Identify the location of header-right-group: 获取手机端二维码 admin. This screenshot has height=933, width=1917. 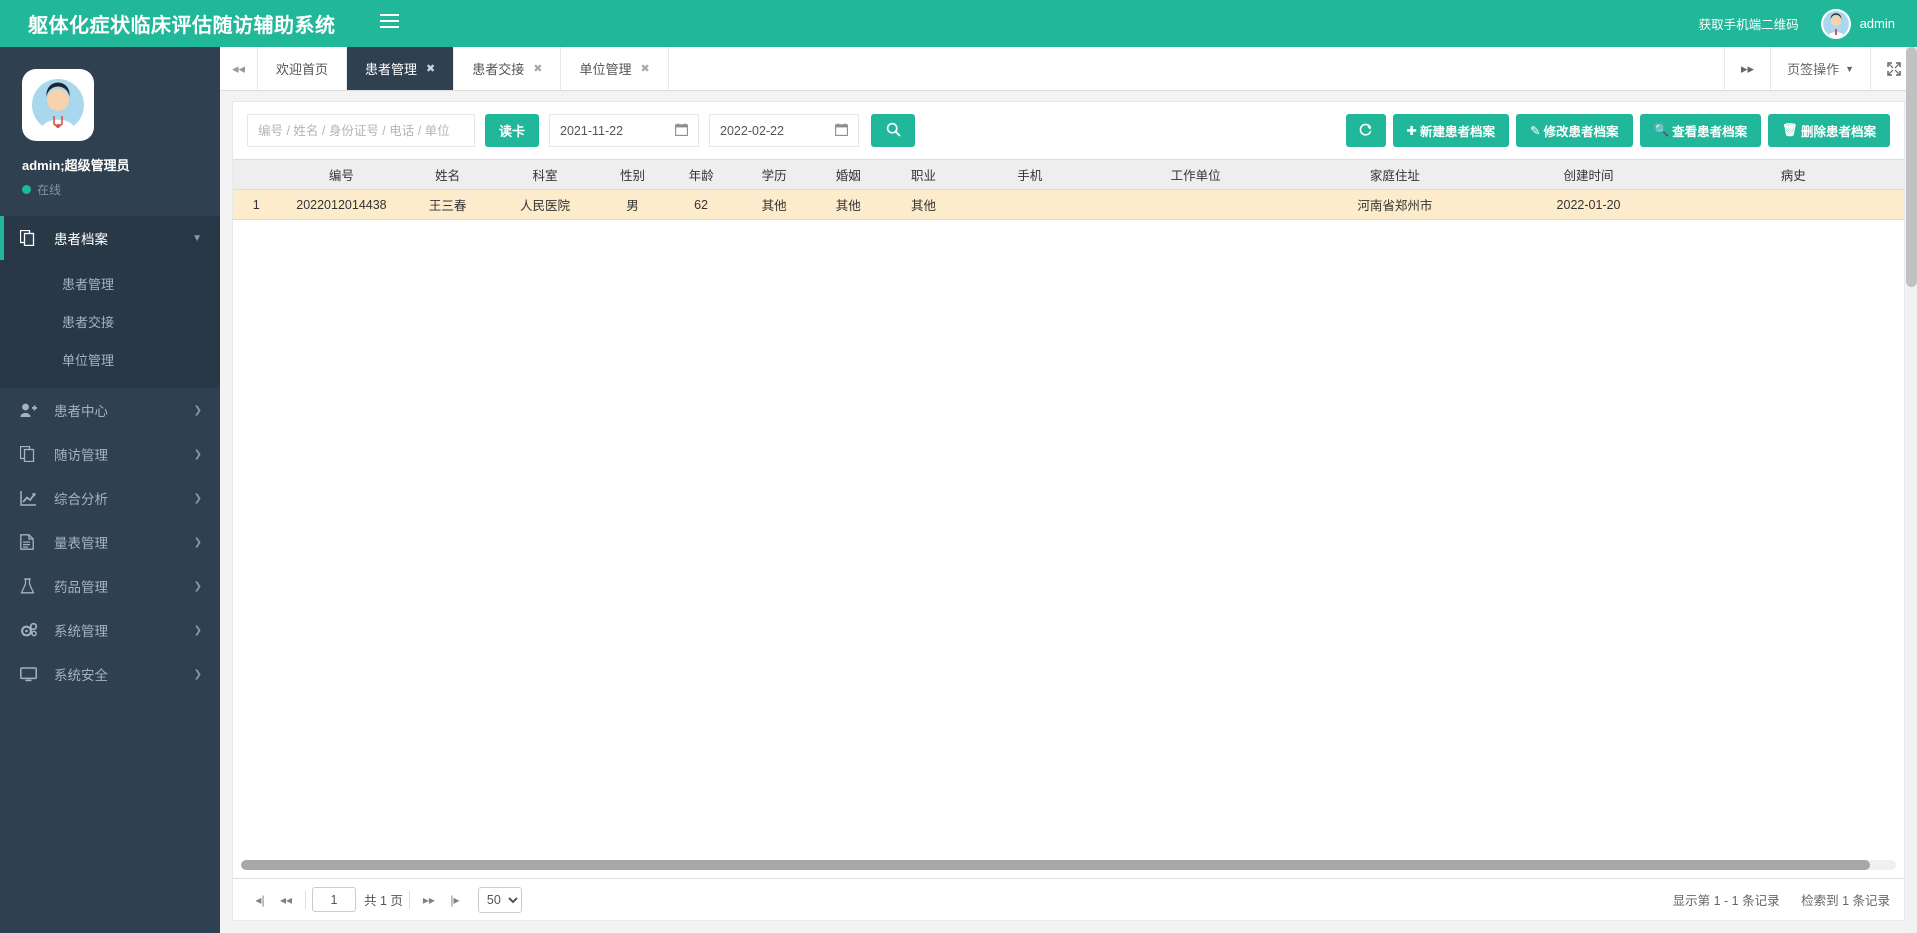
(1808, 23).